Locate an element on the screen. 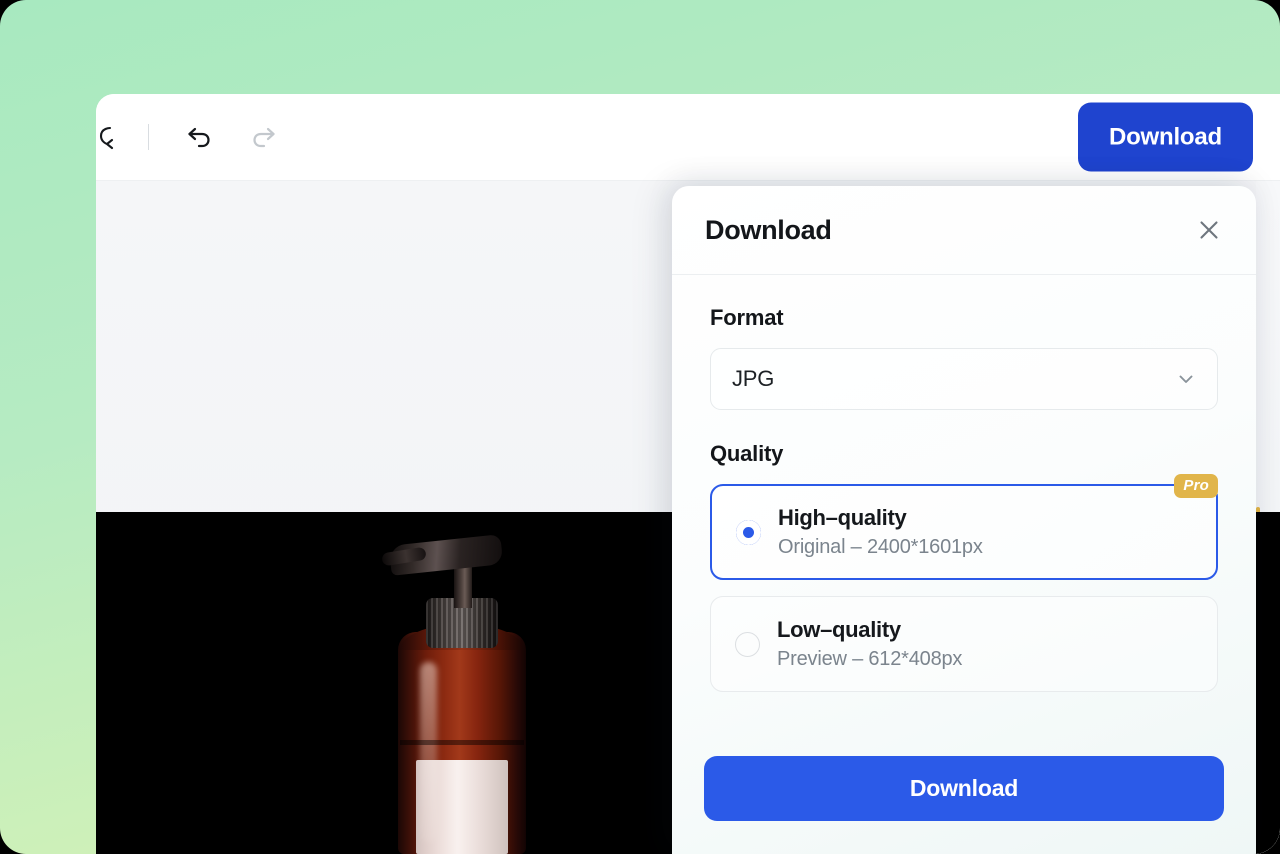 The image size is (1280, 854). product-bottle-image is located at coordinates (458, 683).